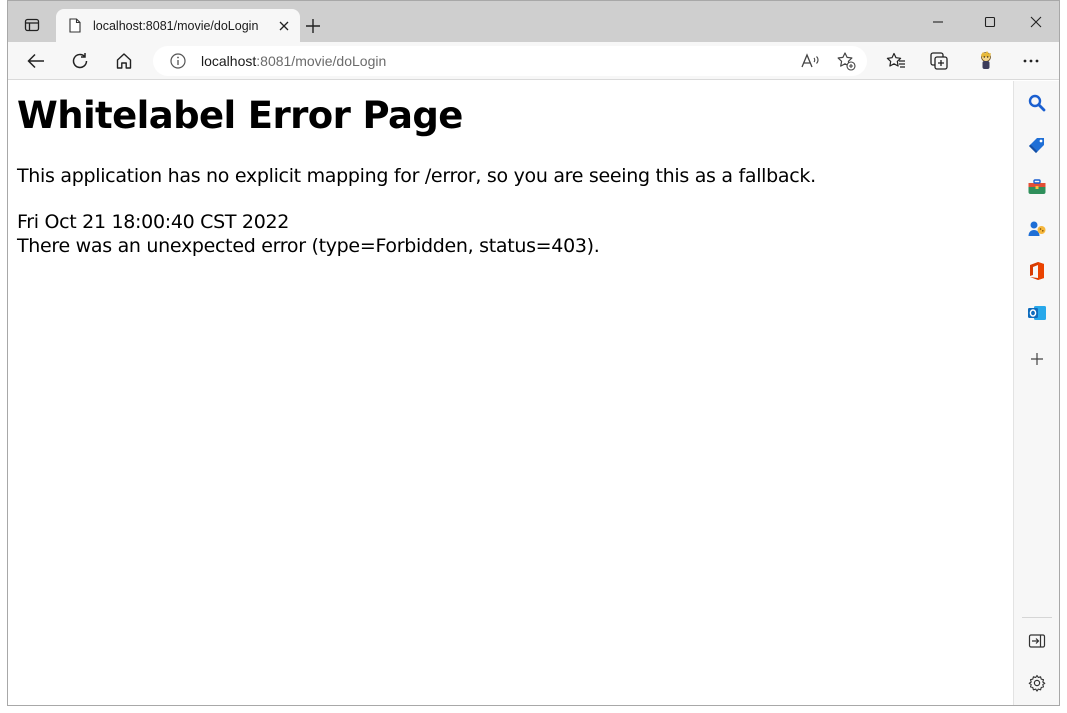 This screenshot has height=713, width=1067. I want to click on tab-bar: localhost:8081/movie/doLogin, so click(533, 21).